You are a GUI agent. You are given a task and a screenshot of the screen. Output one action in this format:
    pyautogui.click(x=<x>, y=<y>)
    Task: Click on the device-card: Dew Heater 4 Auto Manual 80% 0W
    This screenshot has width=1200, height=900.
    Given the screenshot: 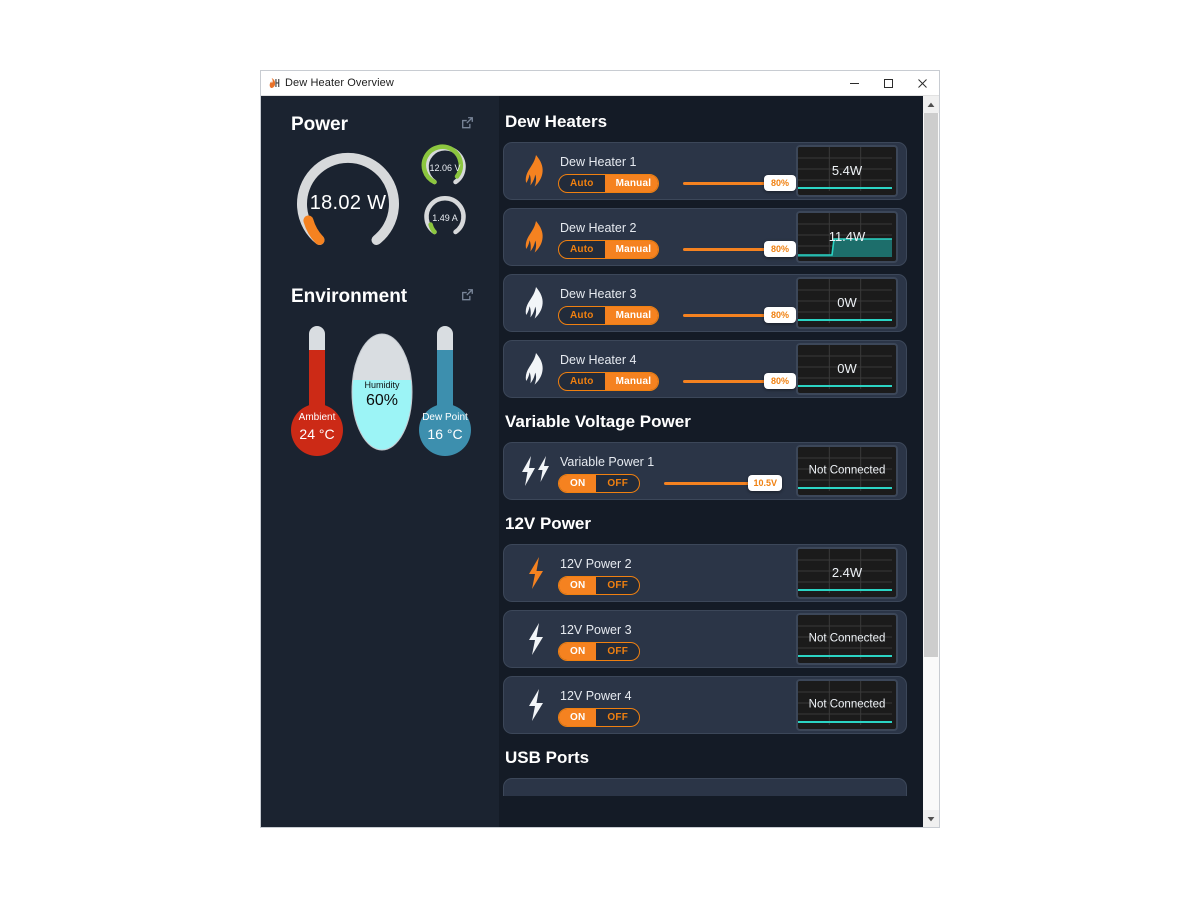 What is the action you would take?
    pyautogui.click(x=705, y=369)
    